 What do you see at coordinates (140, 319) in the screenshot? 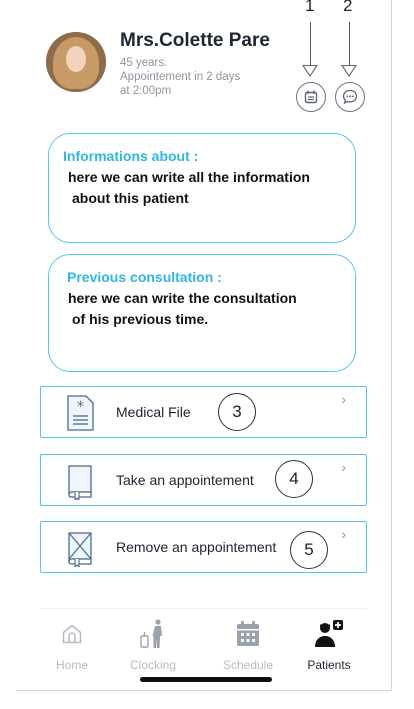
I see `previous-consultation-line-2: of his previous time.` at bounding box center [140, 319].